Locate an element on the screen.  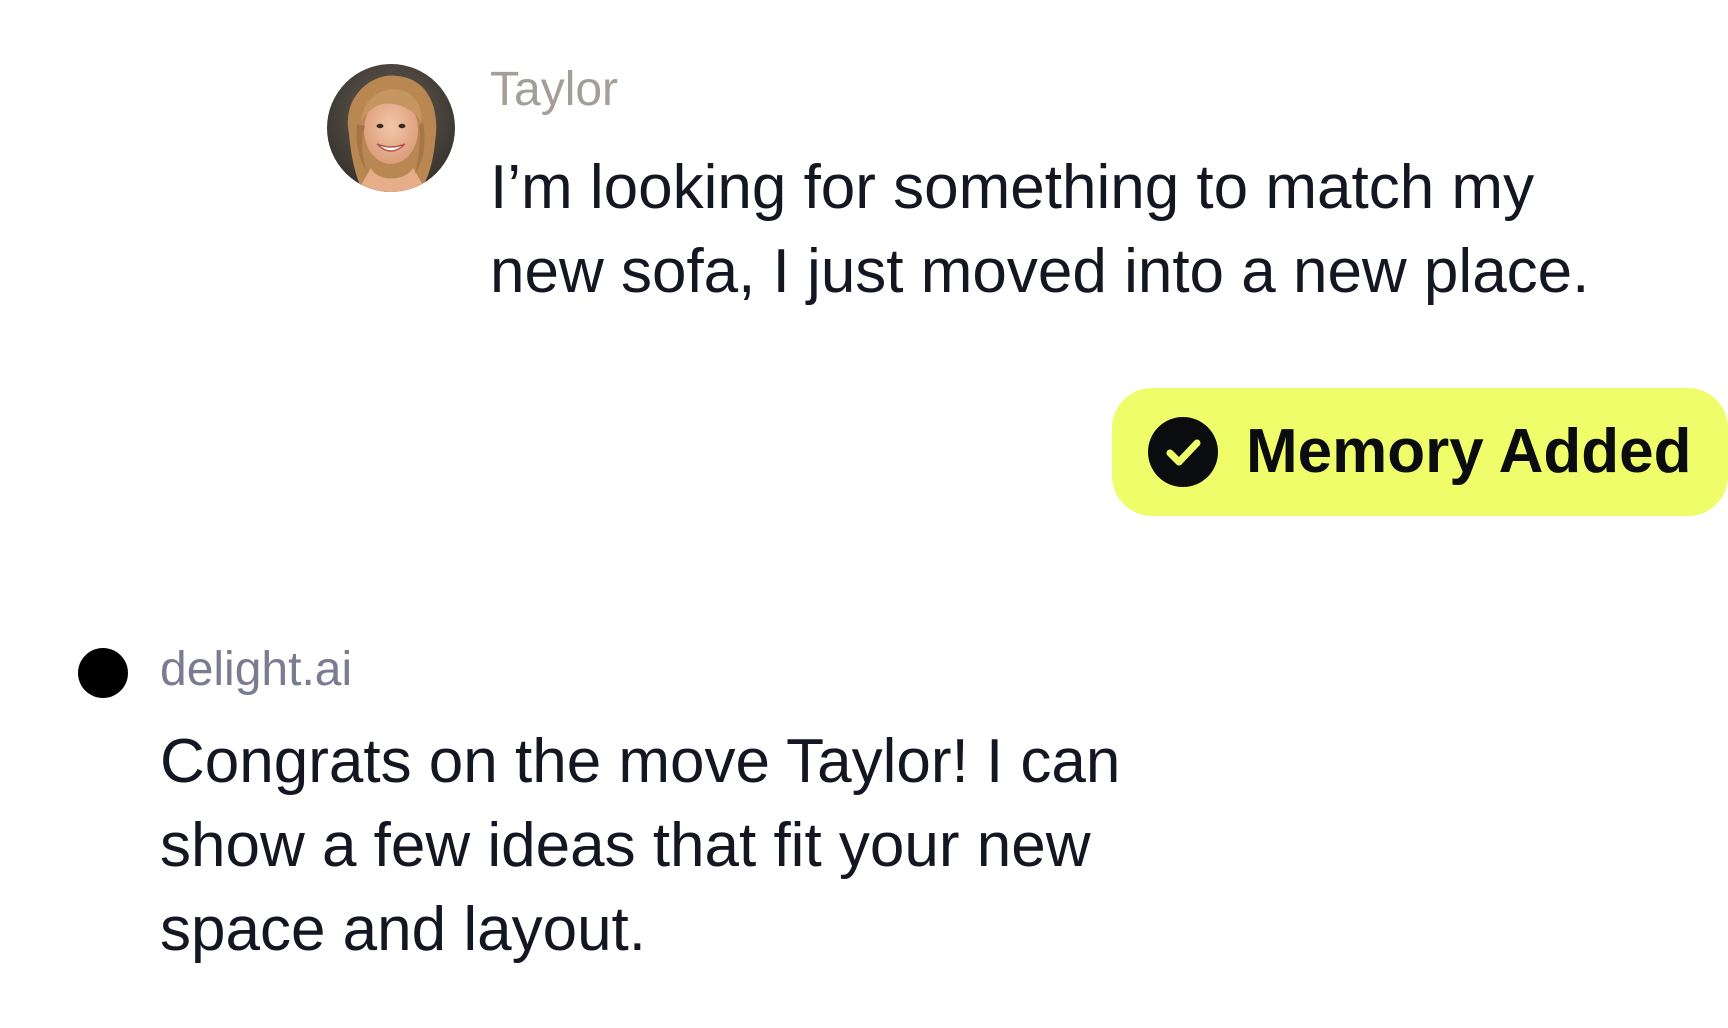
avatar is located at coordinates (391, 128).